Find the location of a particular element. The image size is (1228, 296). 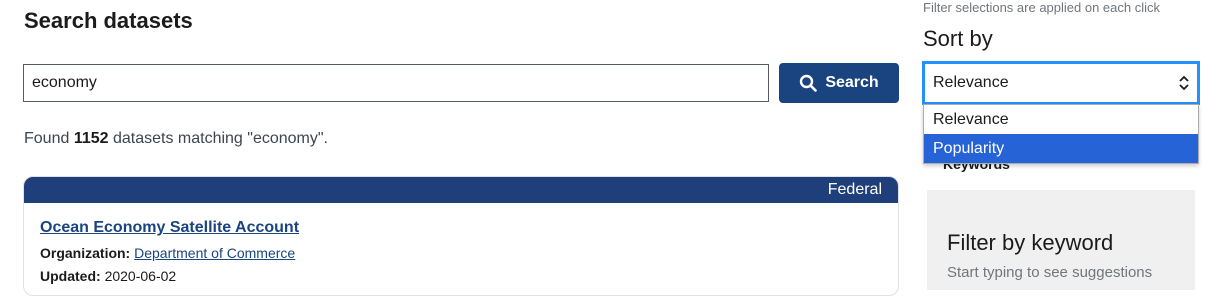

organization-line: Organization: Department of Commerce is located at coordinates (167, 253).